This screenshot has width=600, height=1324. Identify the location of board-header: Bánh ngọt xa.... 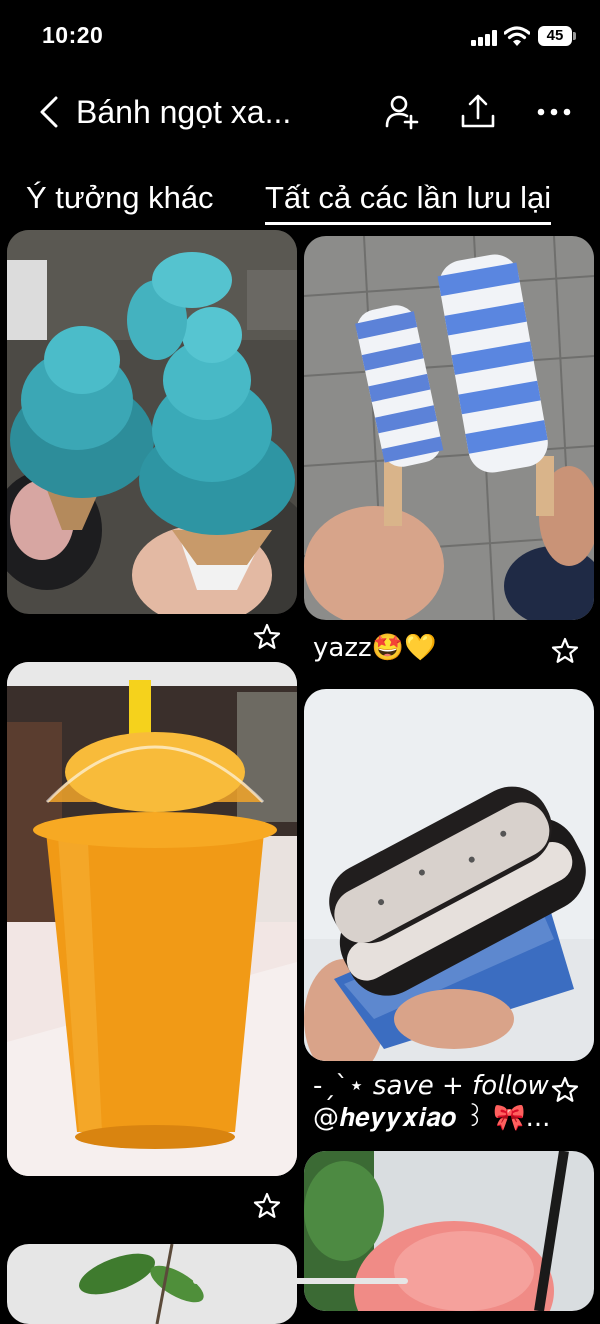
(300, 112).